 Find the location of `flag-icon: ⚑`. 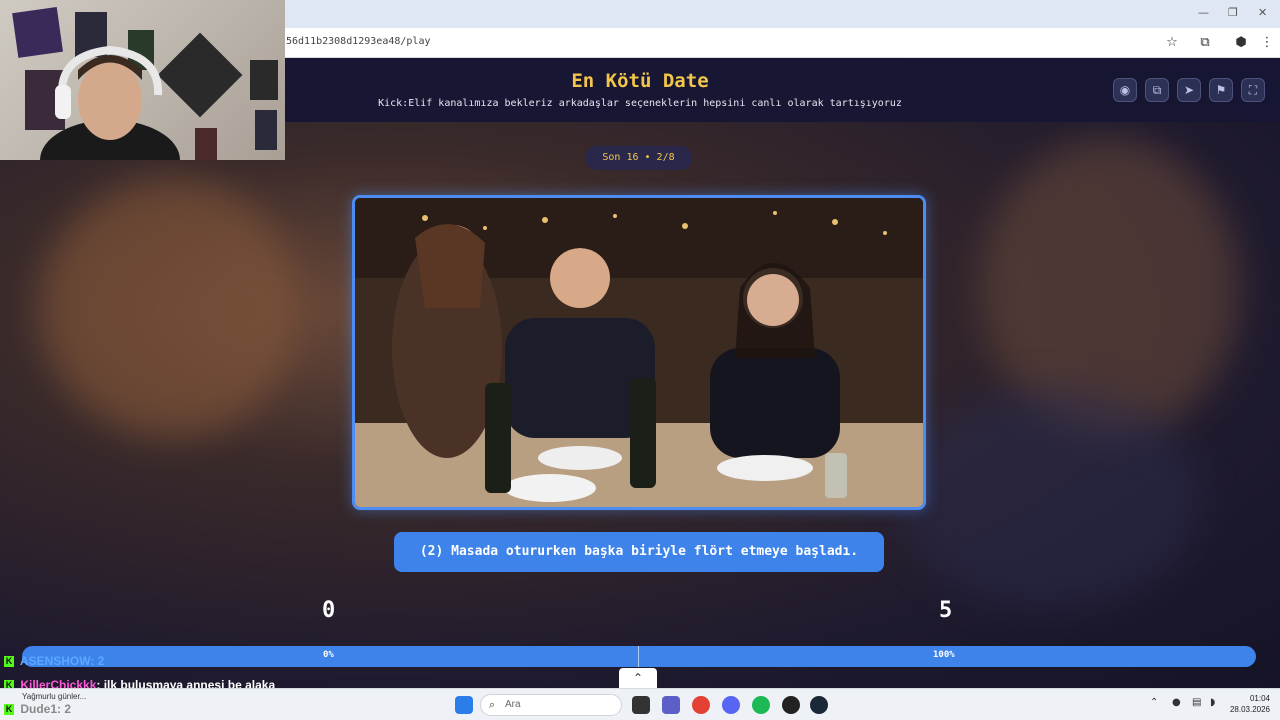

flag-icon: ⚑ is located at coordinates (1221, 90).